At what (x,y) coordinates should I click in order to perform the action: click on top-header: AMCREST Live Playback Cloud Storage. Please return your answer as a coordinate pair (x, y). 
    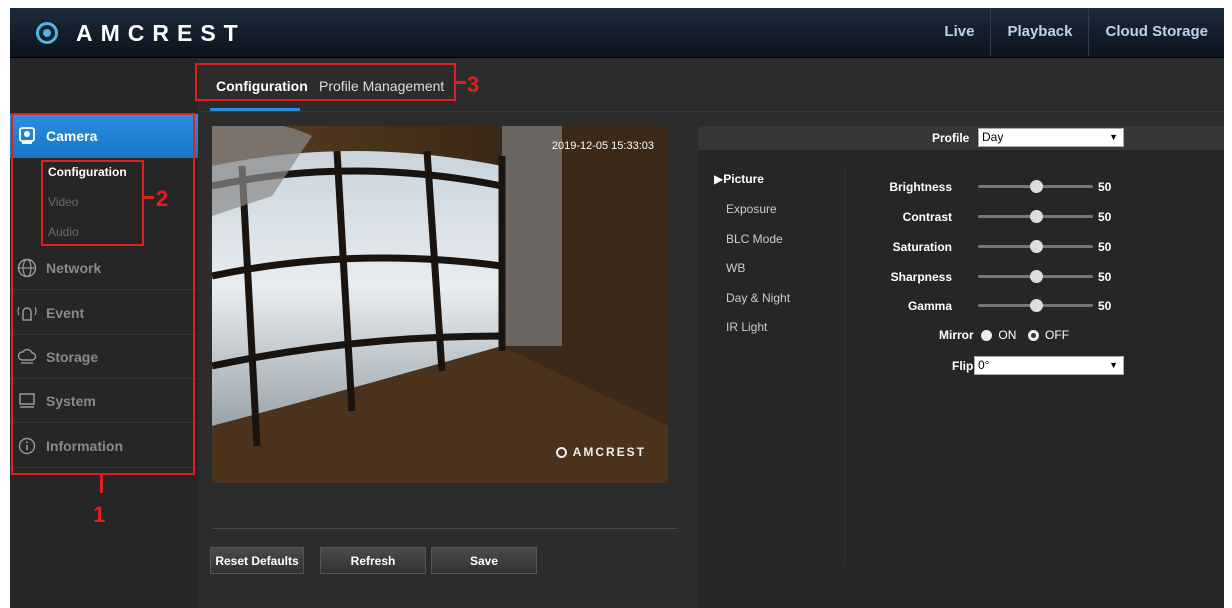
    Looking at the image, I should click on (617, 33).